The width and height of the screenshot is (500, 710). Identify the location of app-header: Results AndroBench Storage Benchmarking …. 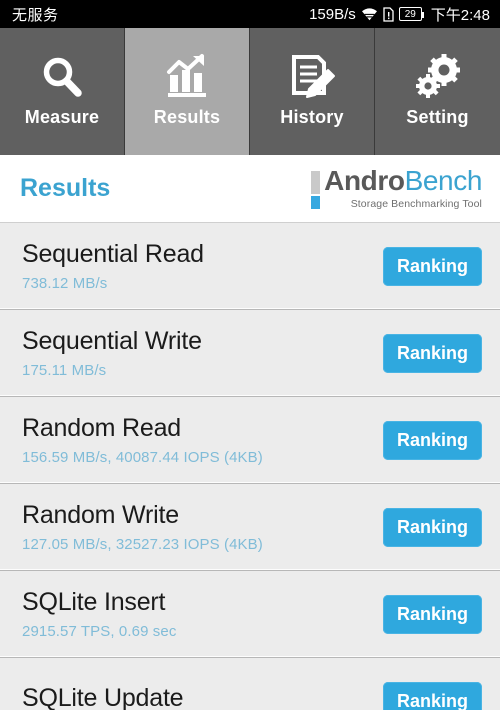
(250, 189).